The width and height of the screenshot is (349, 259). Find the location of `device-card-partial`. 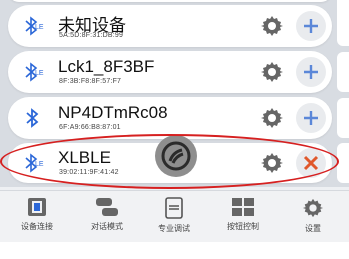

device-card-partial is located at coordinates (170, 1).